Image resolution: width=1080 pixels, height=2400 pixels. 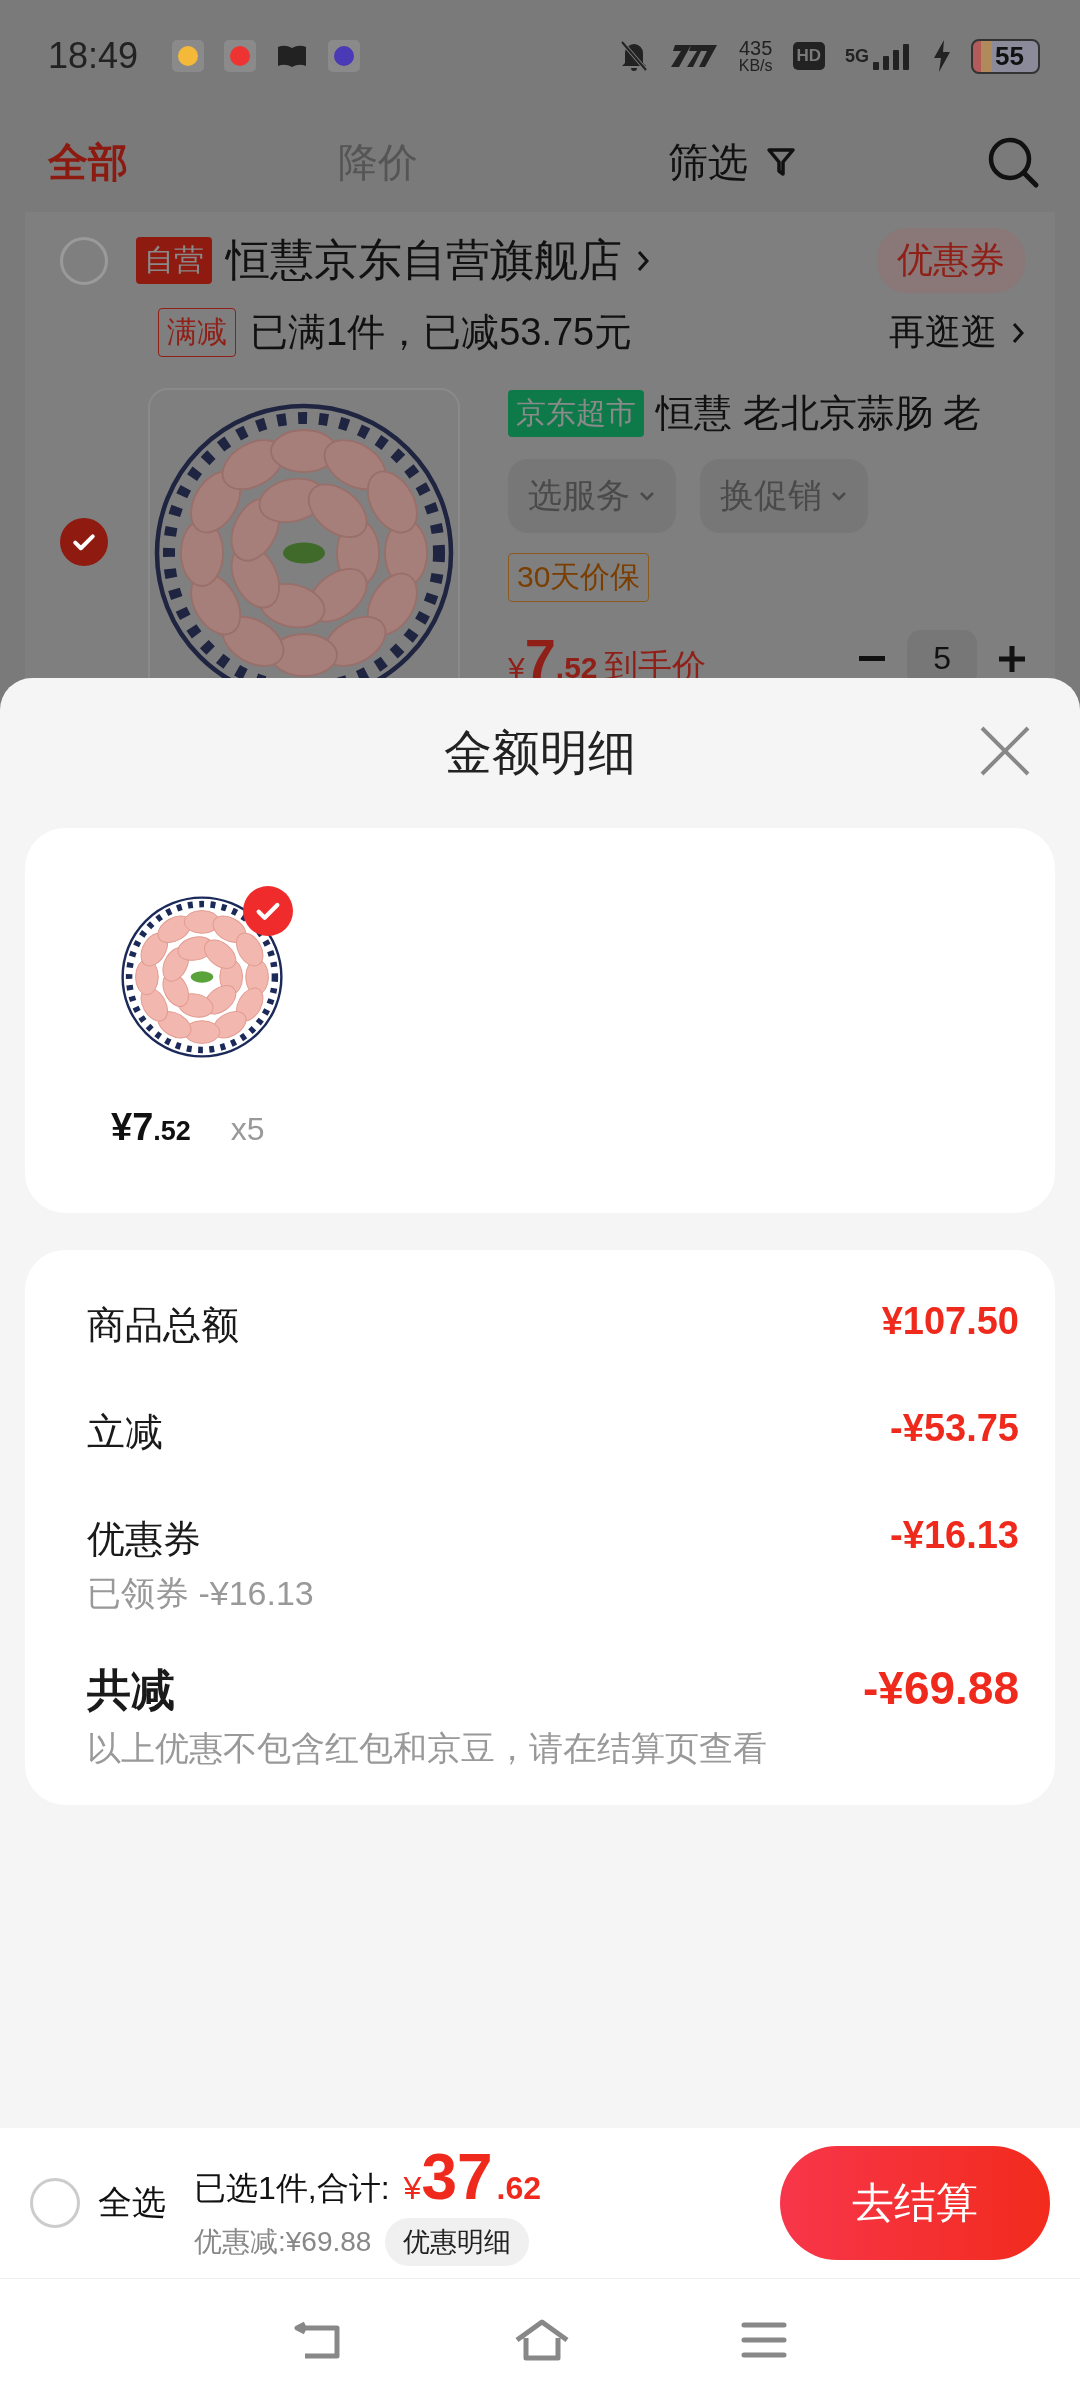 I want to click on search-icon, so click(x=1013, y=162).